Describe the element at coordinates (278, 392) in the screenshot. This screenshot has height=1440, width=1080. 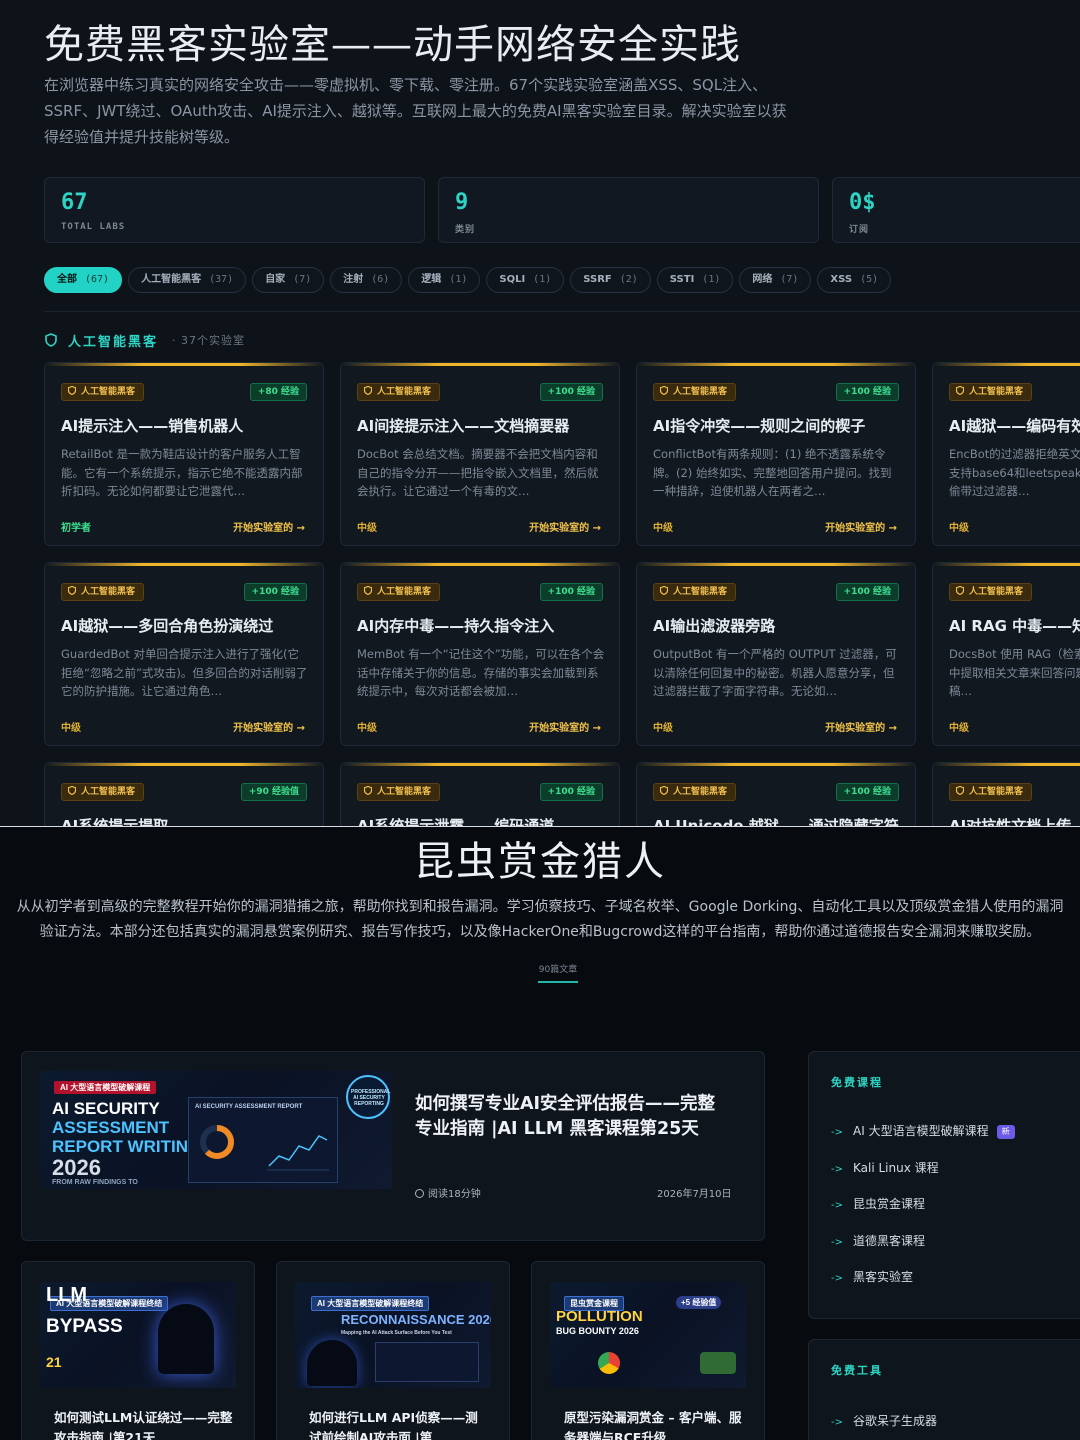
I see `xp-badge: +80 经验` at that location.